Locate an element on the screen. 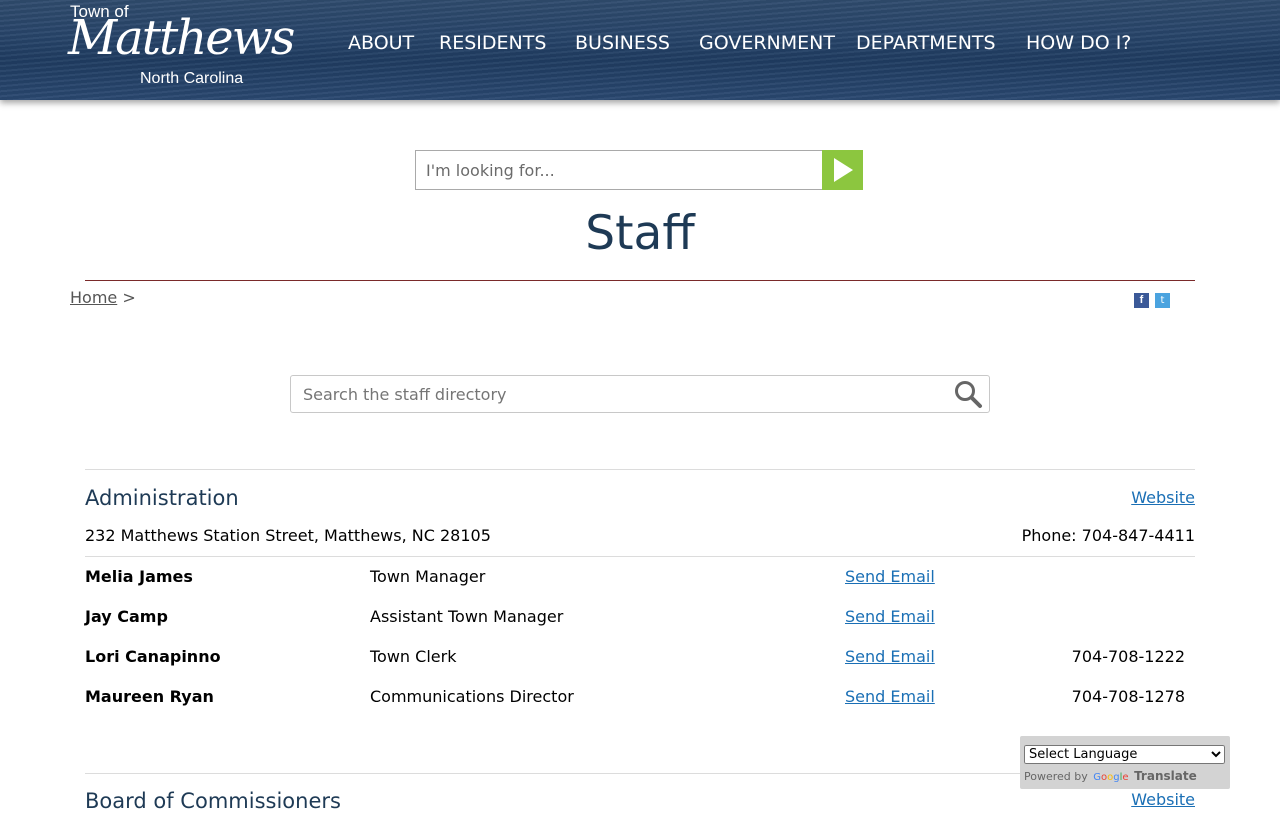  nav-about: ABOUT is located at coordinates (381, 43).